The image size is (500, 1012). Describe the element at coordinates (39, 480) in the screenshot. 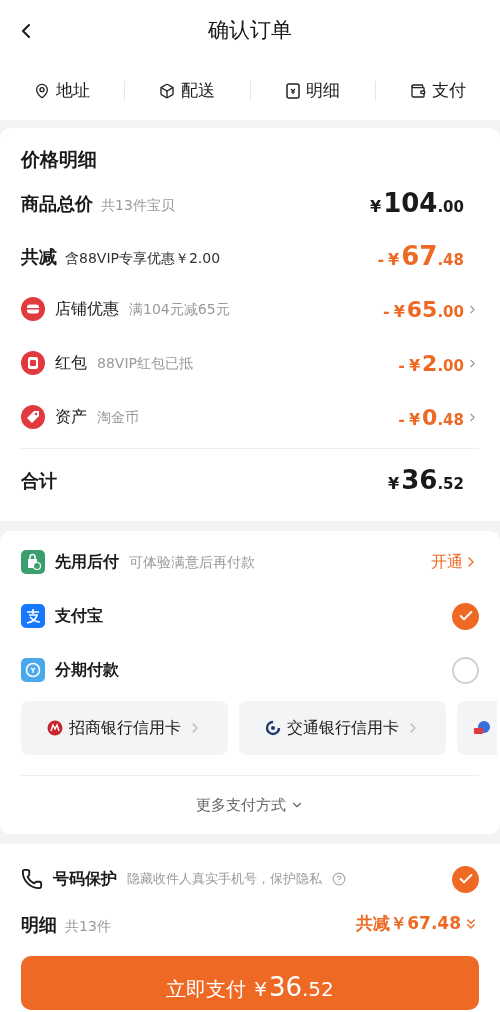

I see `row-label: 合计` at that location.